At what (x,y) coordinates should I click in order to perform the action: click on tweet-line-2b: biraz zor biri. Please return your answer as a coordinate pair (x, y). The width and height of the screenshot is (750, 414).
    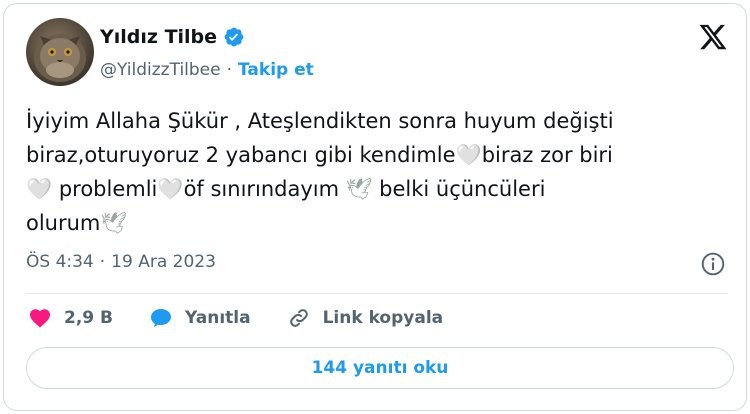
    Looking at the image, I should click on (547, 155).